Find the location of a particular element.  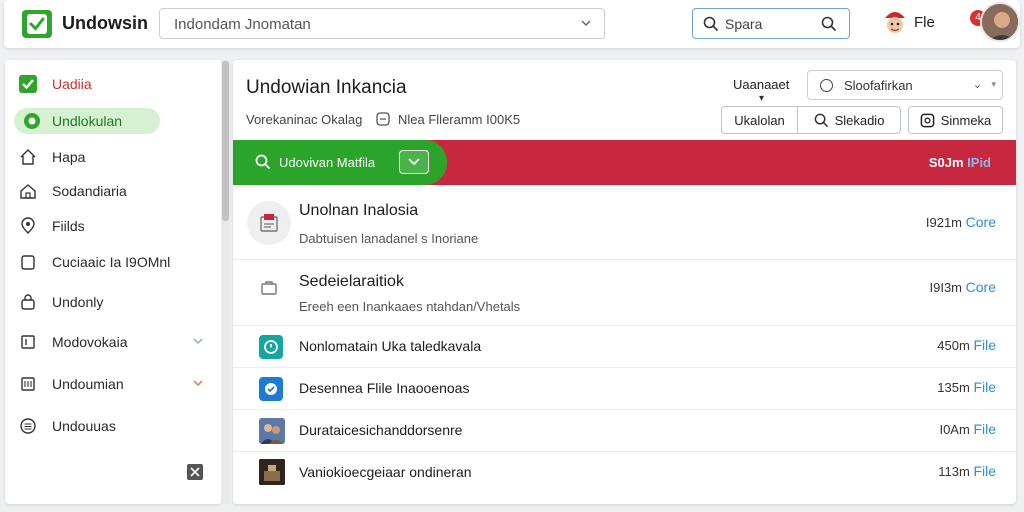

row-meta: 135m File is located at coordinates (966, 387).